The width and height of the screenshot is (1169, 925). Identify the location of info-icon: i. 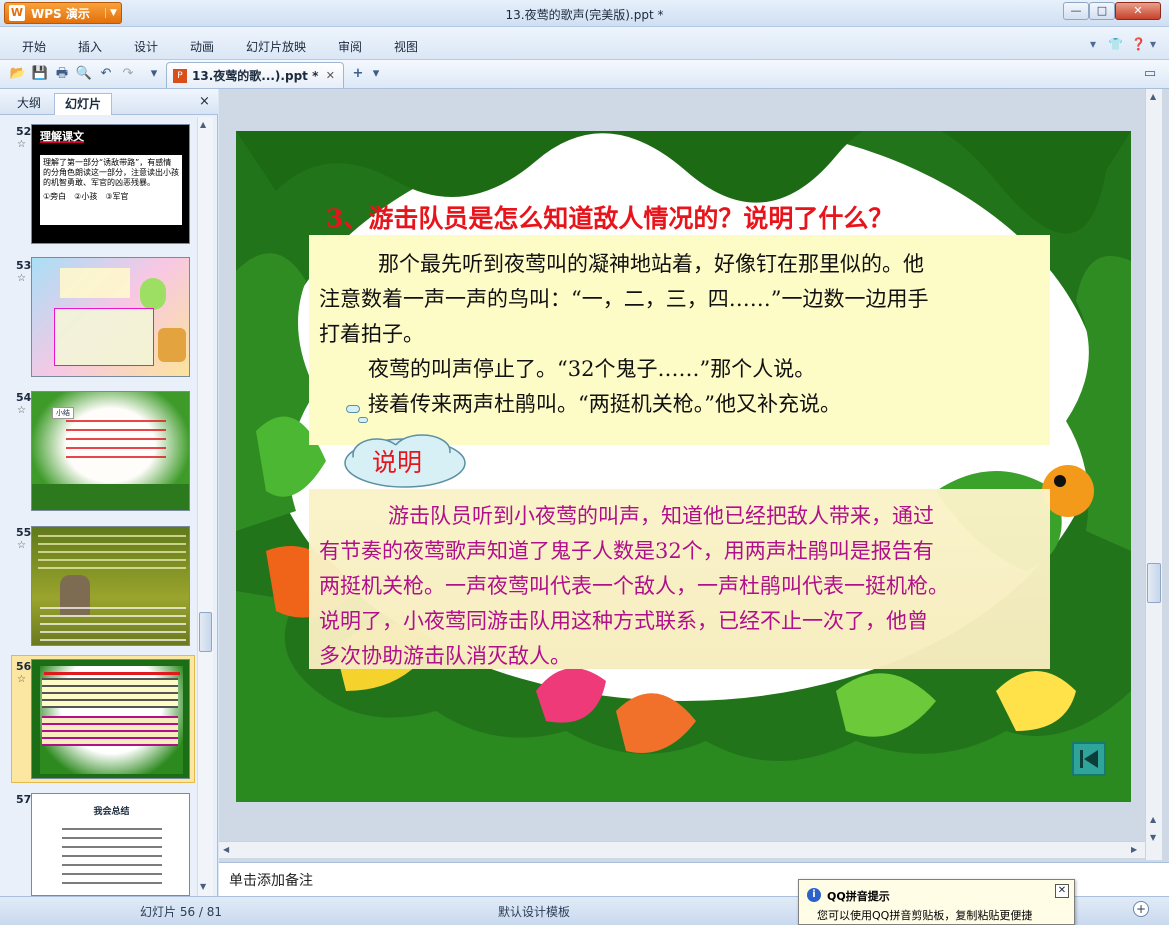
(814, 895).